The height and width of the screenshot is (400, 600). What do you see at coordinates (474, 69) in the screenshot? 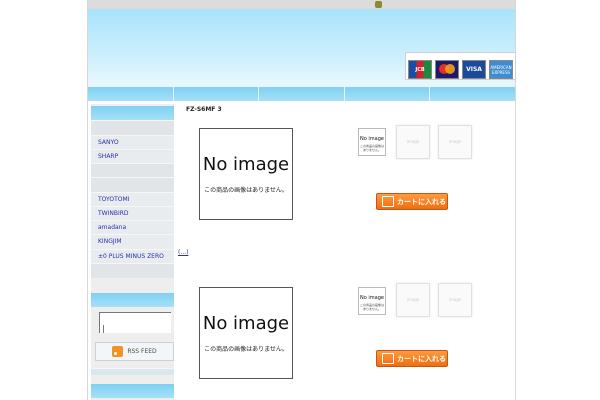
I see `visa-card-icon: VISA` at bounding box center [474, 69].